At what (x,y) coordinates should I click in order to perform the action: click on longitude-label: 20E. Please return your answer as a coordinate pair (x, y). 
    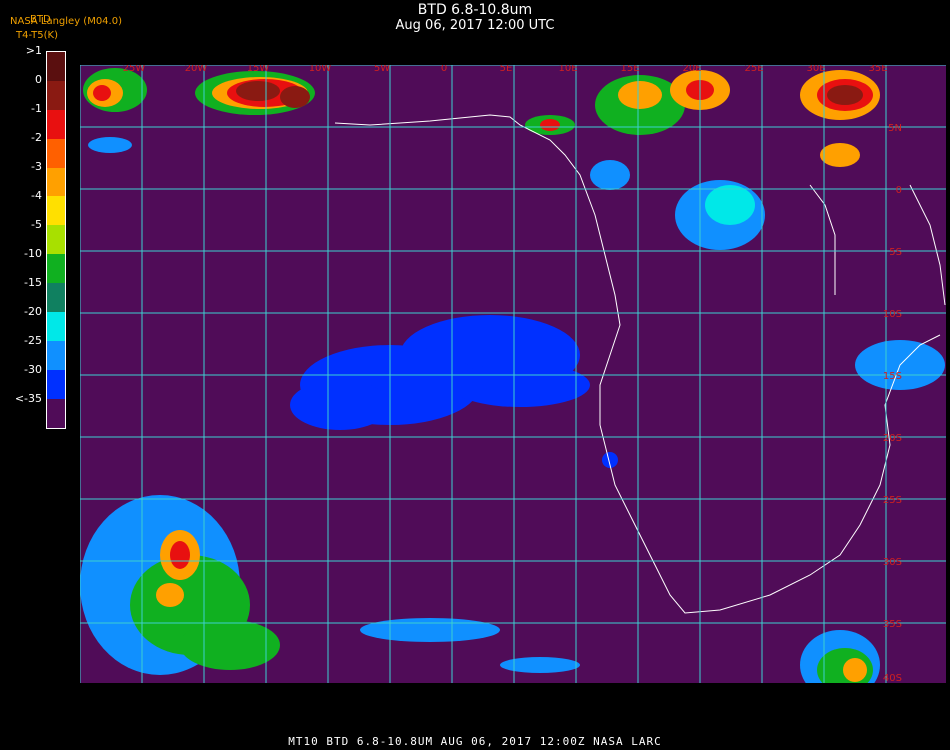
    Looking at the image, I should click on (691, 69).